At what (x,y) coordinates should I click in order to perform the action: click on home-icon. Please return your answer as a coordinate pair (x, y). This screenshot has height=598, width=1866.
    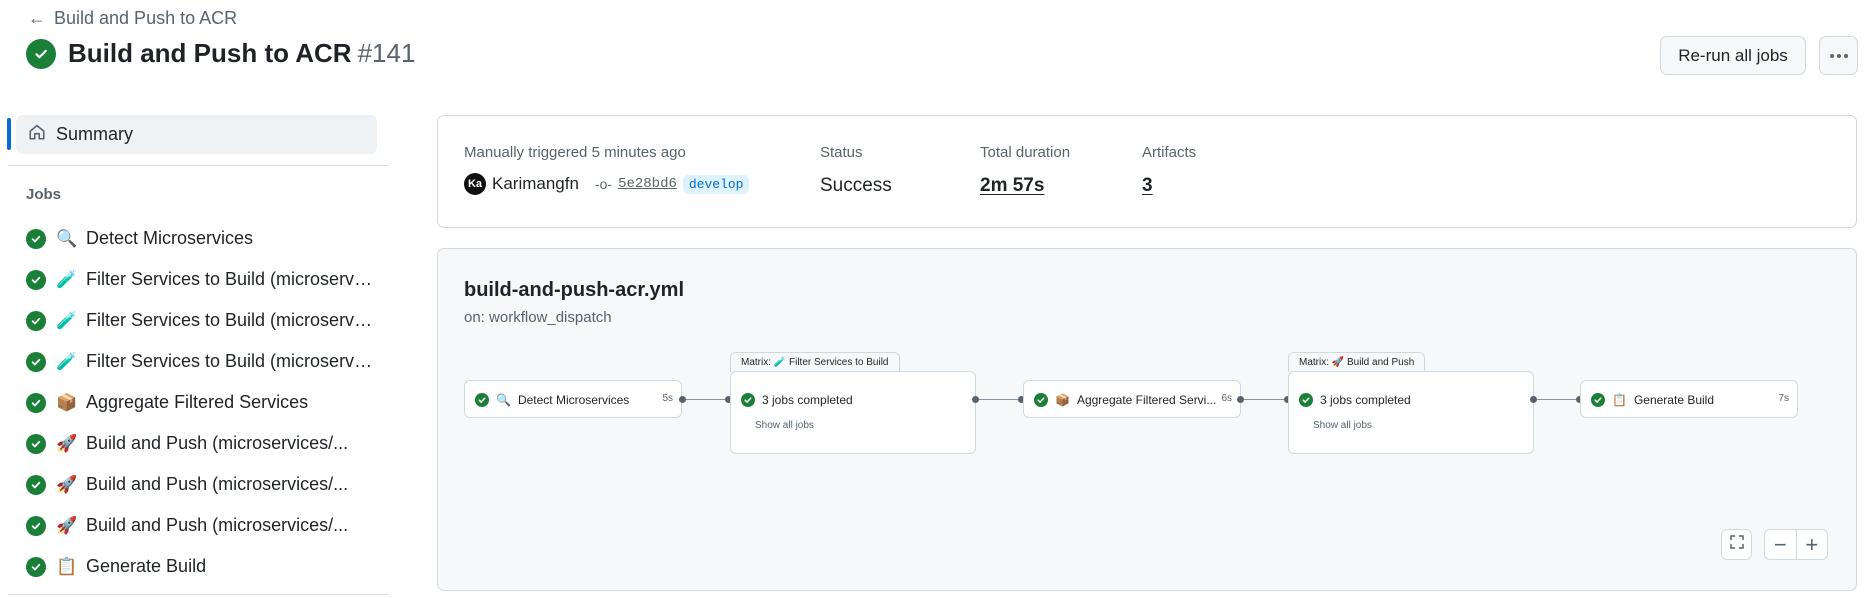
    Looking at the image, I should click on (37, 134).